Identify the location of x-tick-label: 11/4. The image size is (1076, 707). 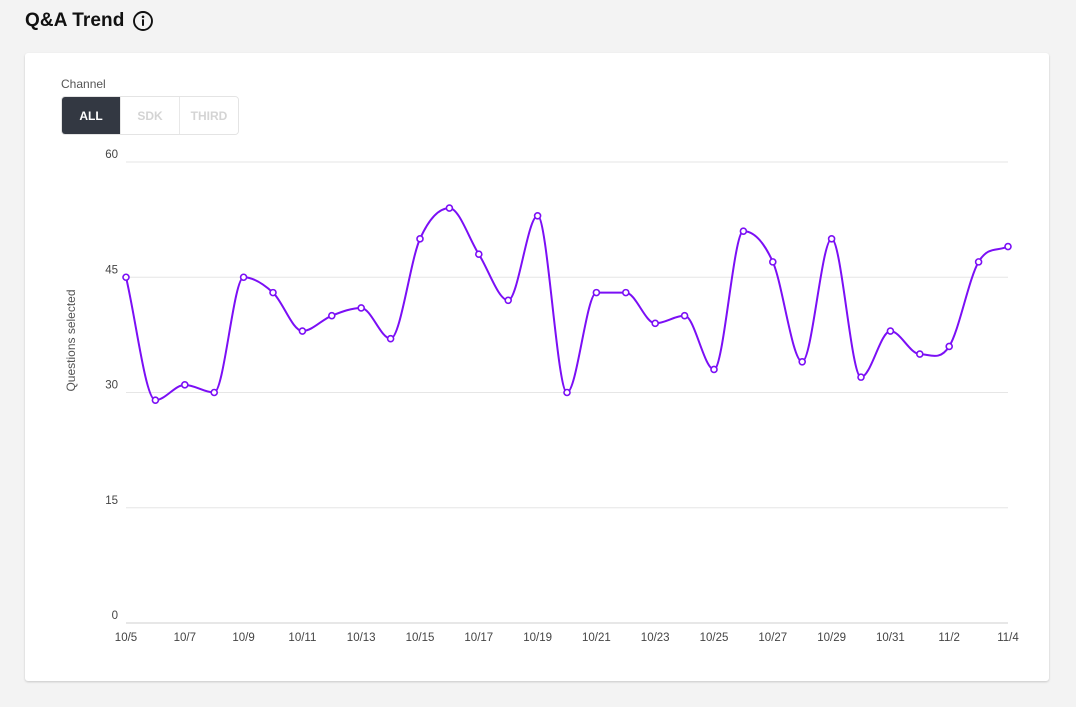
(1008, 638).